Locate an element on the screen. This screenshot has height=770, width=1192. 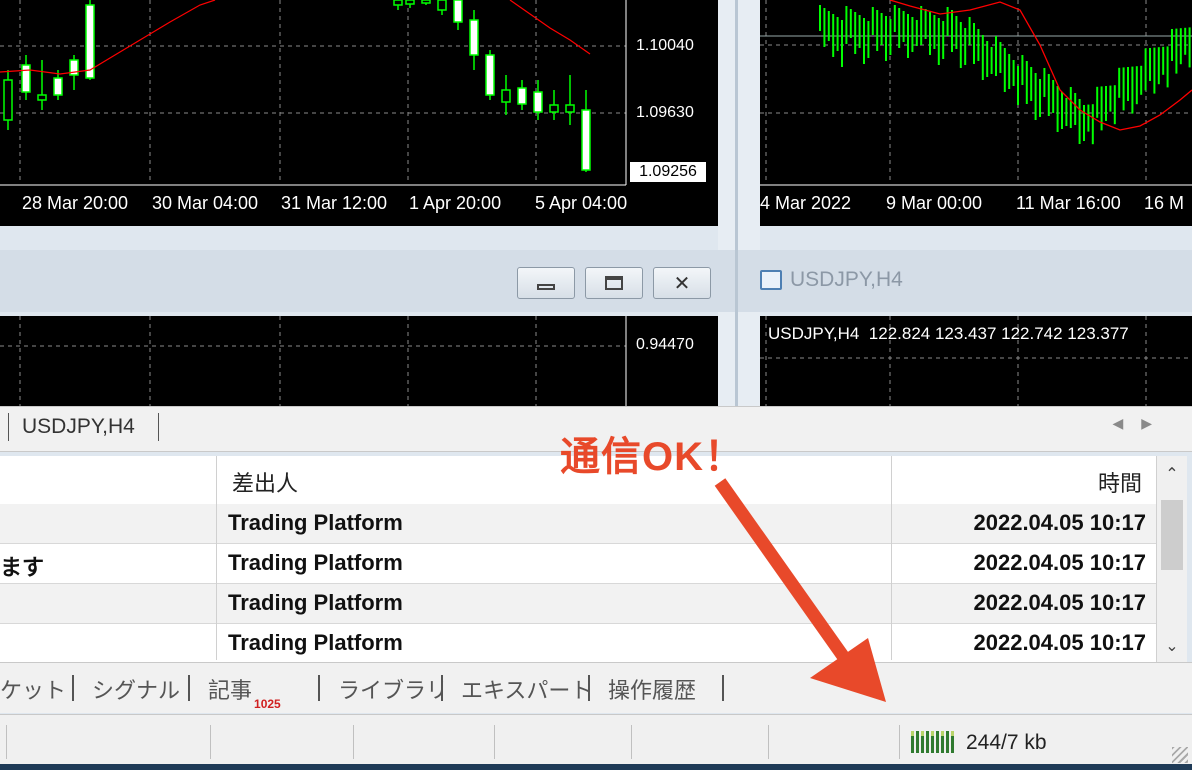
articles-count-badge: 1025 is located at coordinates (267, 704).